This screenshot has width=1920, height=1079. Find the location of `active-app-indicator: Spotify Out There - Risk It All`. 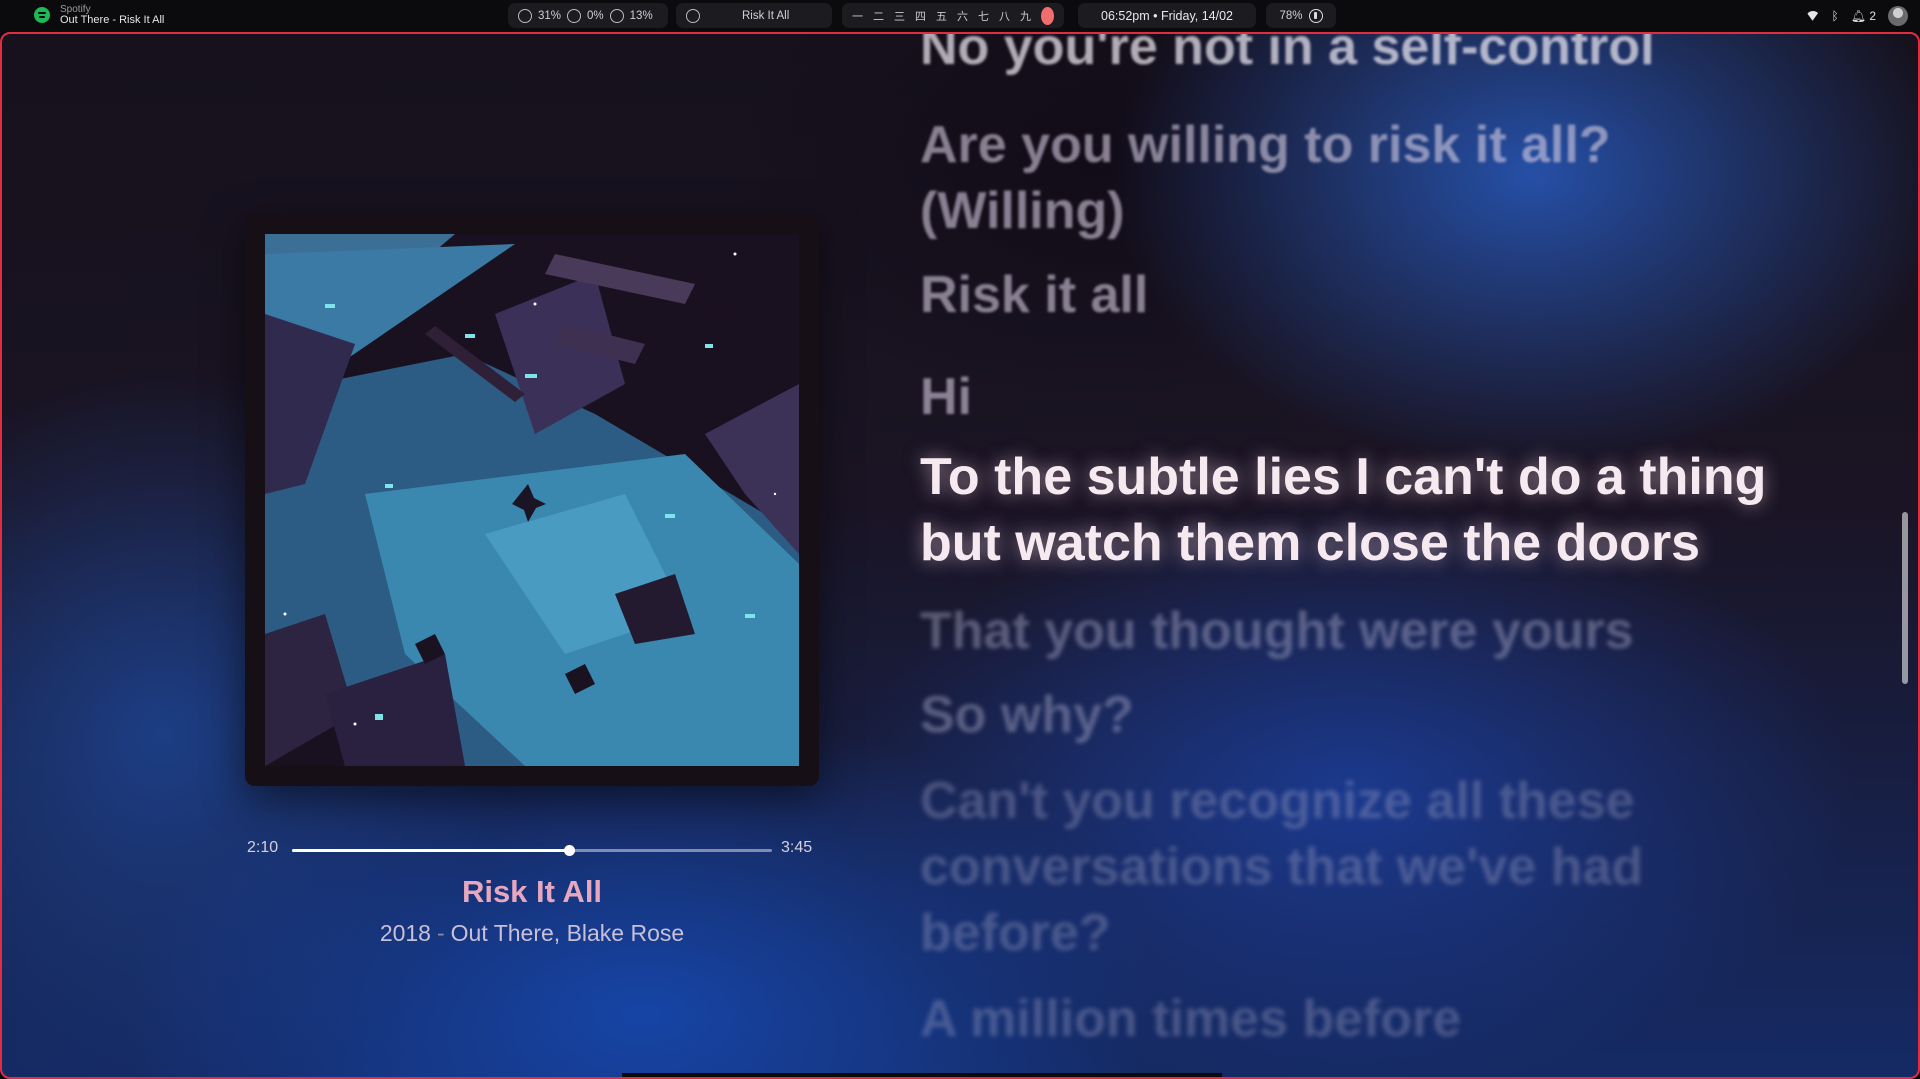

active-app-indicator: Spotify Out There - Risk It All is located at coordinates (99, 15).